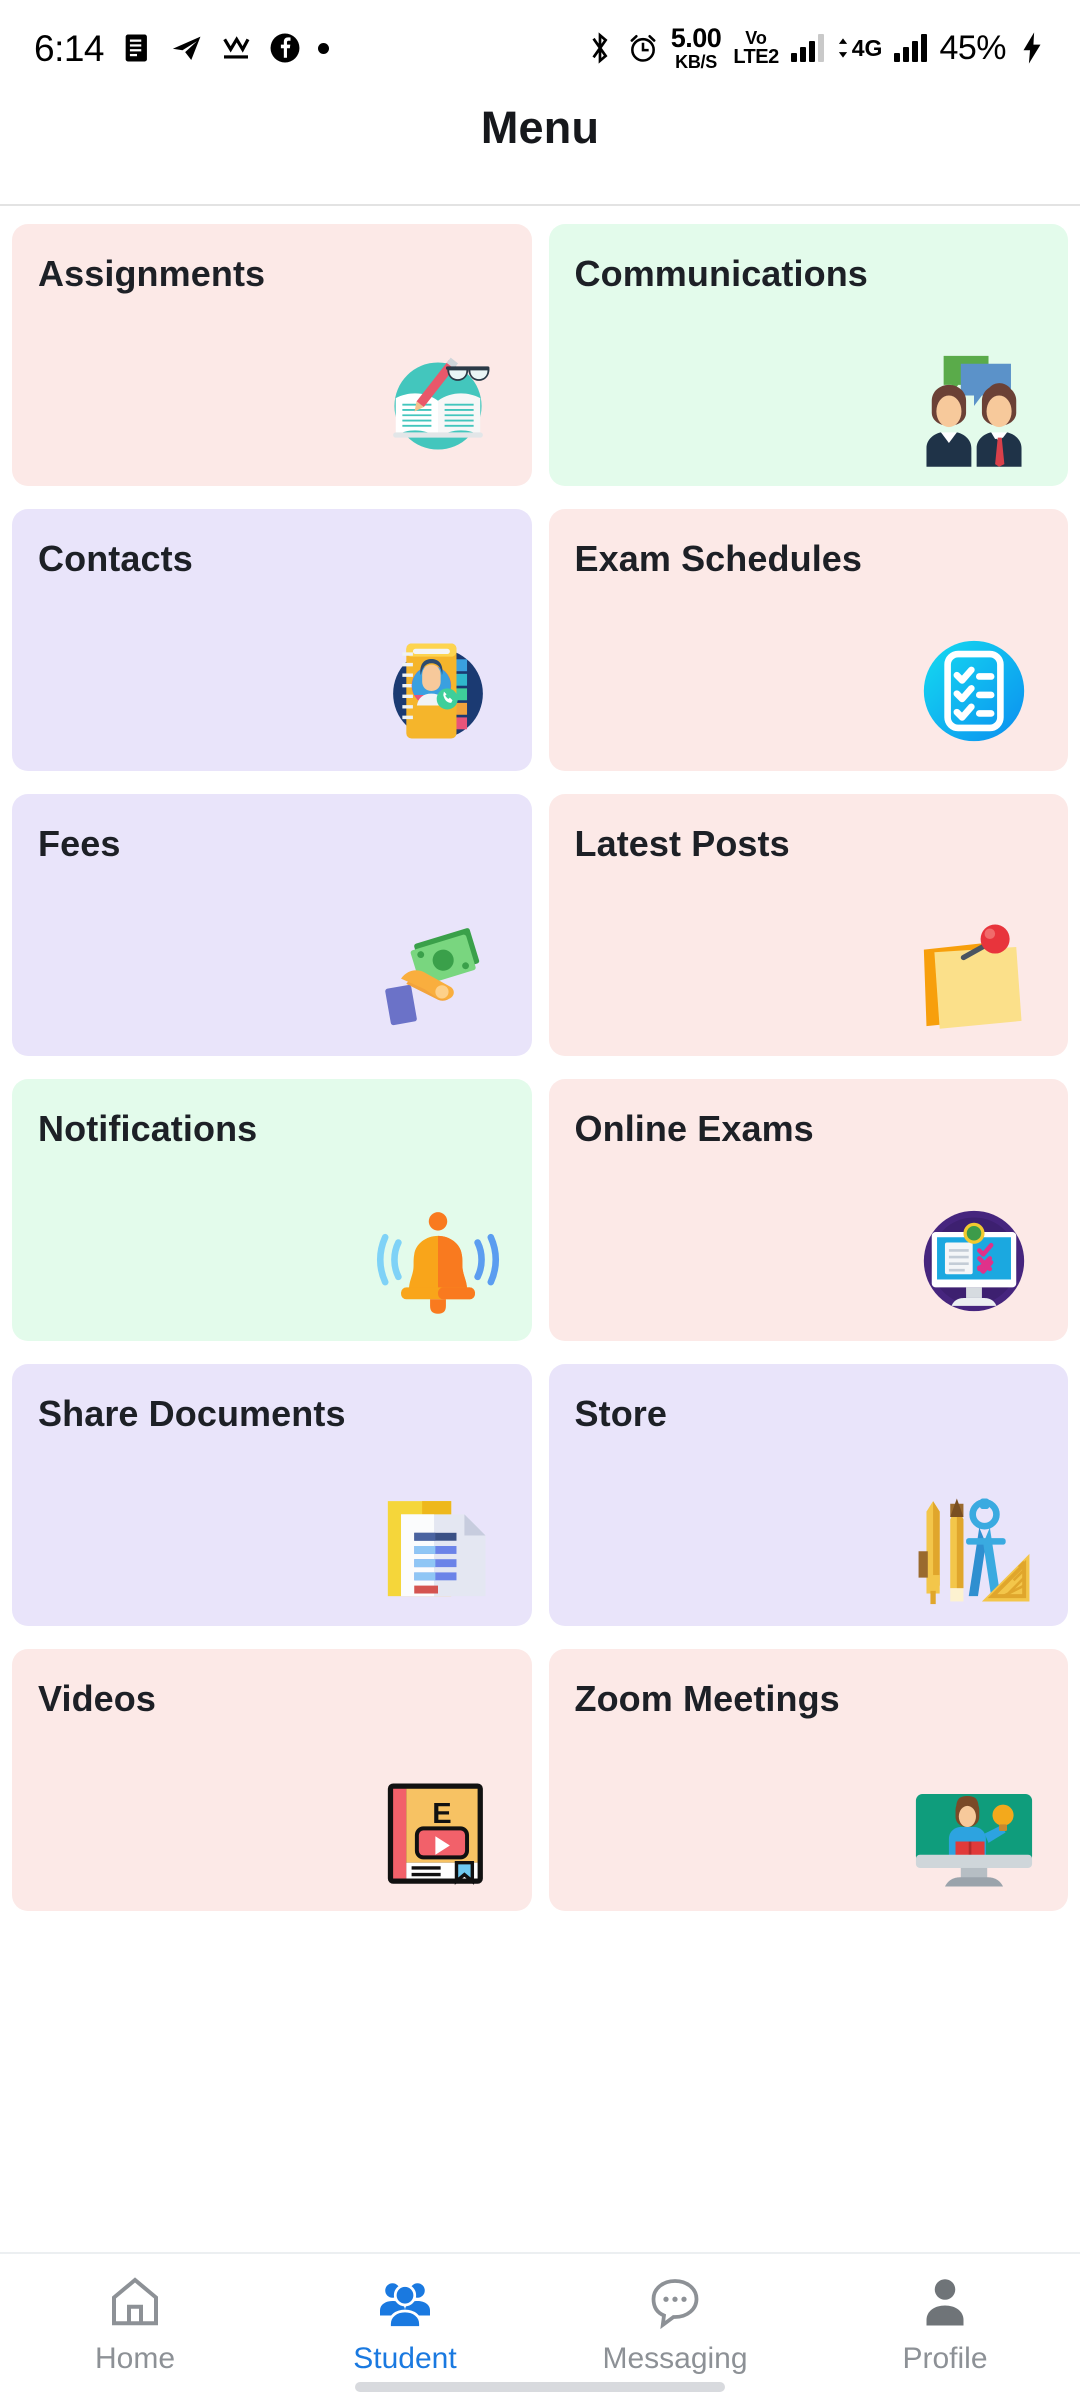  I want to click on nav-item-home: Home, so click(135, 2324).